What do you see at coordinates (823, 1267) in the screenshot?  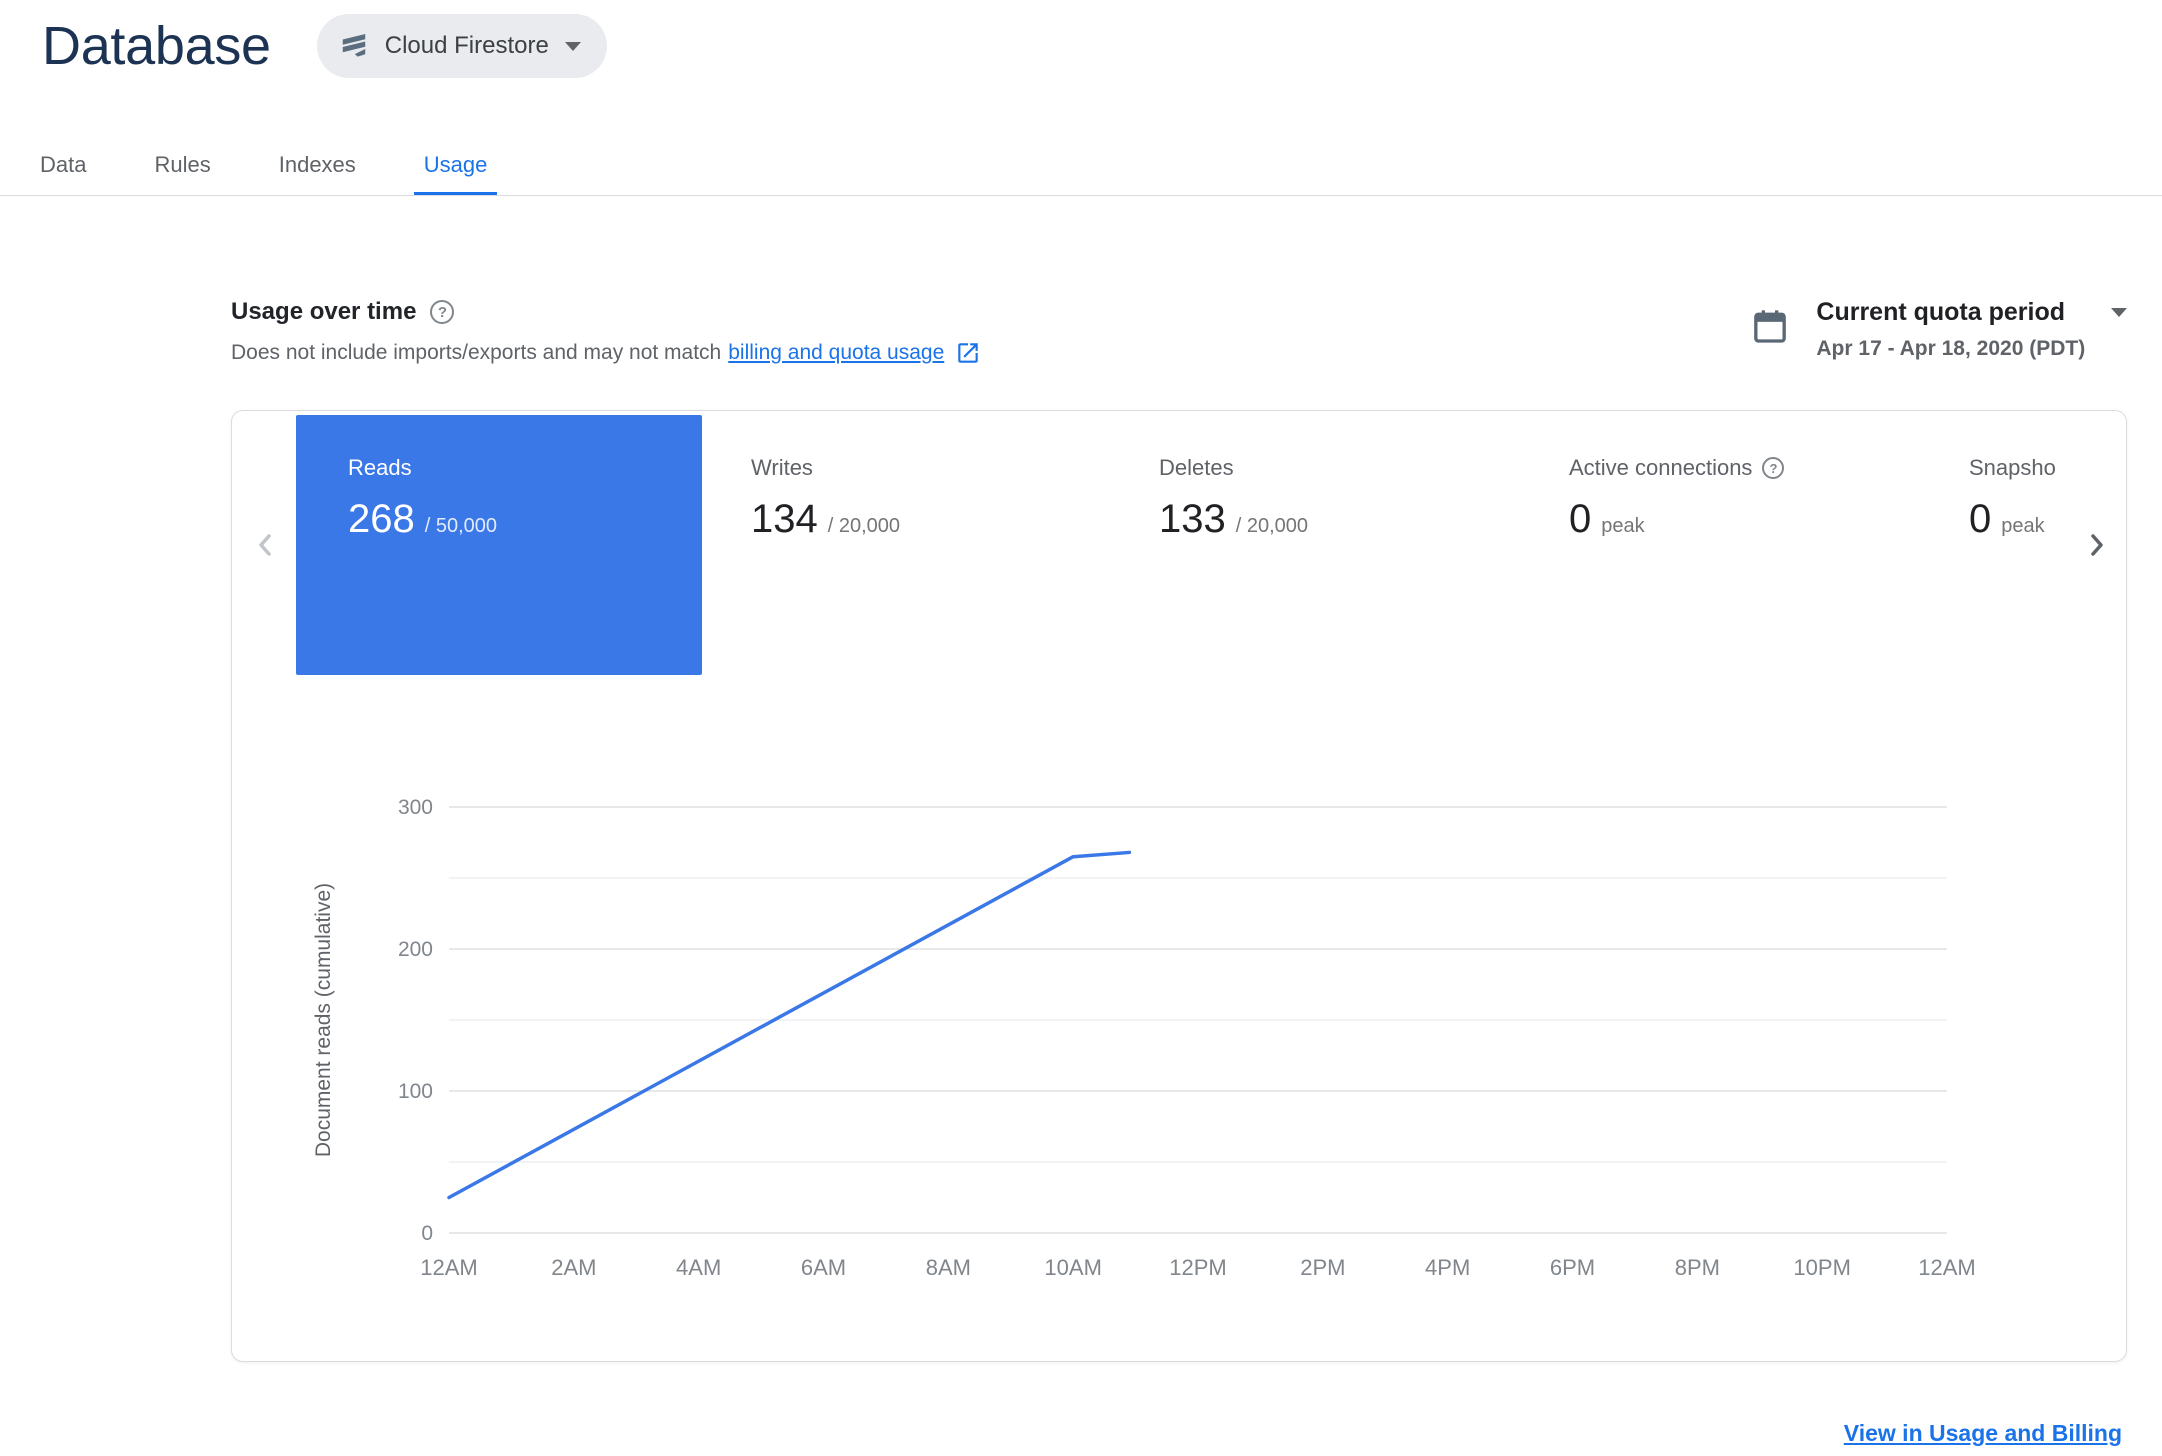 I see `svg-text: 6AM` at bounding box center [823, 1267].